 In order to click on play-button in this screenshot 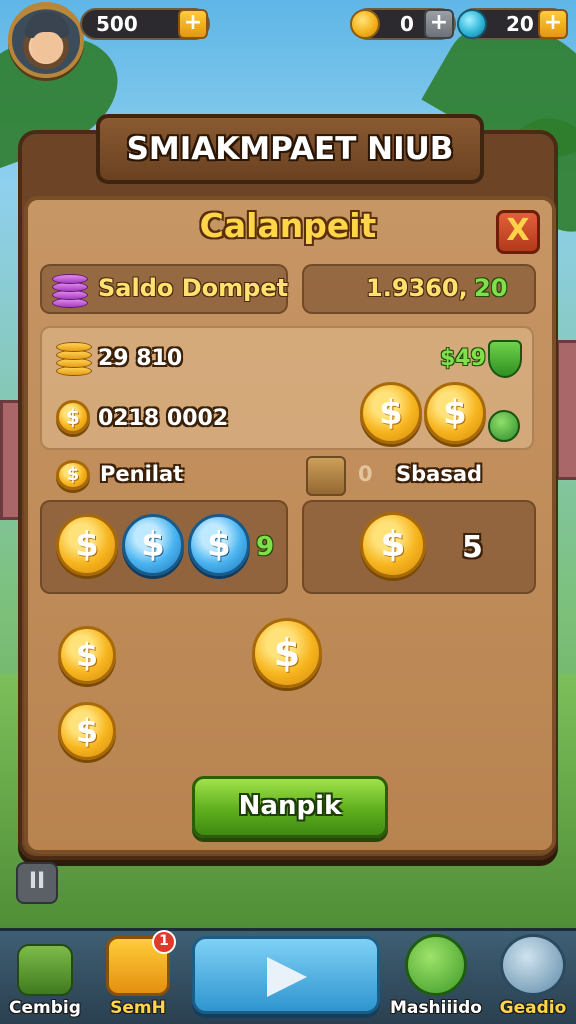, I will do `click(286, 975)`.